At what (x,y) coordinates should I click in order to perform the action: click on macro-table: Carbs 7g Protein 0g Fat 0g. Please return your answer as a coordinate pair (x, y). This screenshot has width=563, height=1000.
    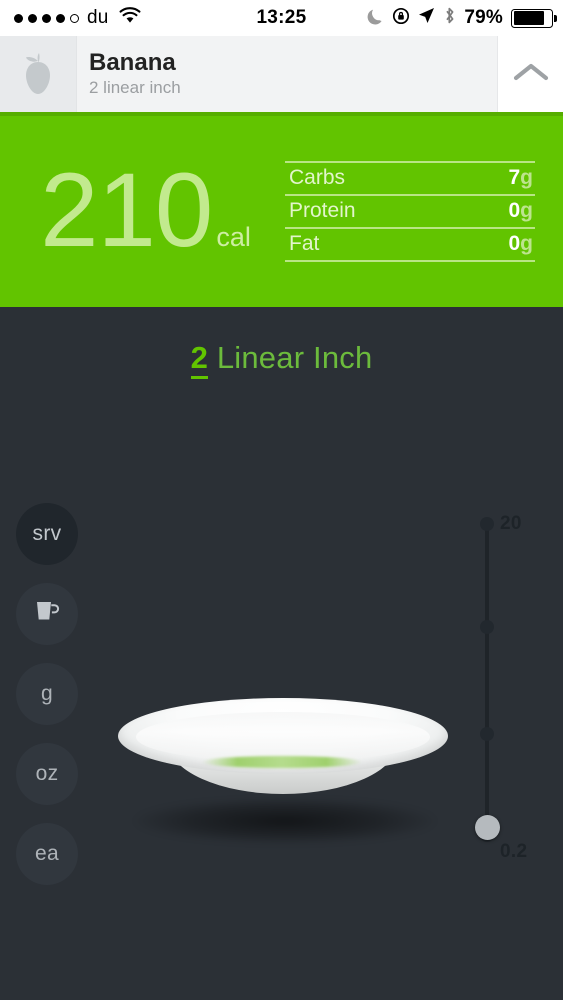
    Looking at the image, I should click on (410, 211).